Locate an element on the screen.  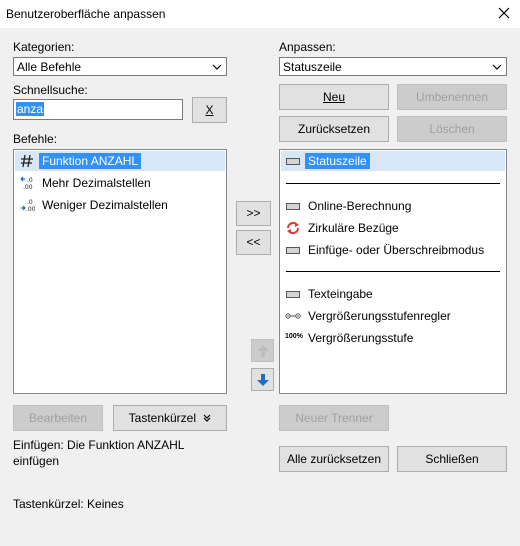
command-row-fewer-decimals: .0 .00 Weniger Dezimalstellen is located at coordinates (120, 205).